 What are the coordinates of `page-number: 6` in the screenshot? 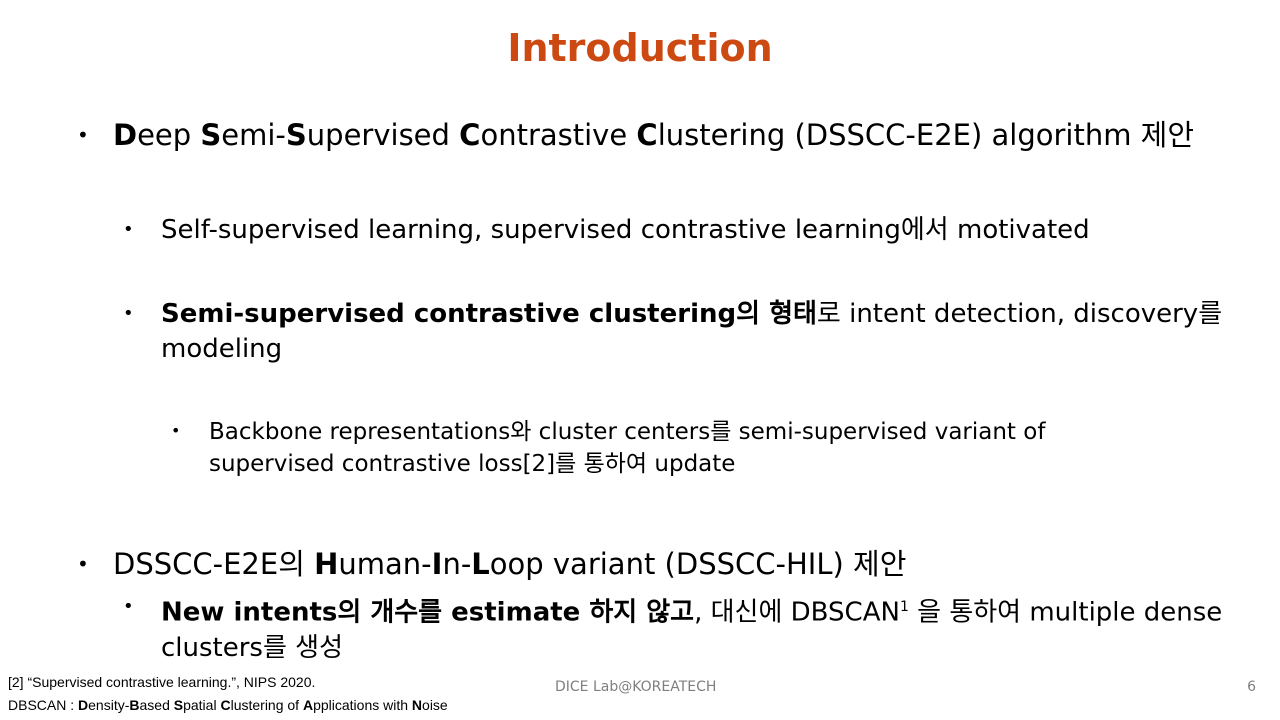 It's located at (1251, 687).